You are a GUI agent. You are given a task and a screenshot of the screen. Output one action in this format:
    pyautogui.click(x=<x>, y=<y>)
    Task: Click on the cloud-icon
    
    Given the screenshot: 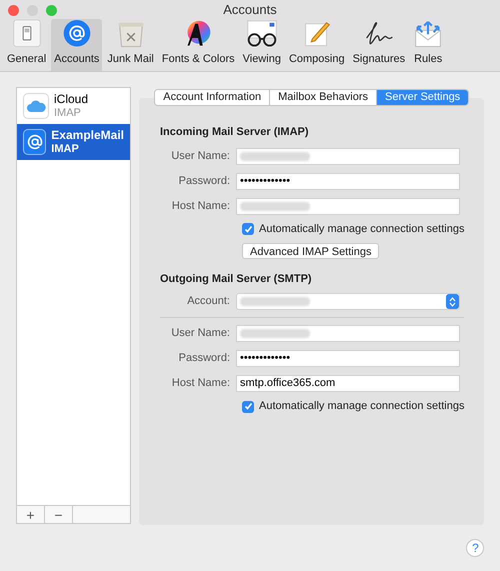 What is the action you would take?
    pyautogui.click(x=36, y=106)
    